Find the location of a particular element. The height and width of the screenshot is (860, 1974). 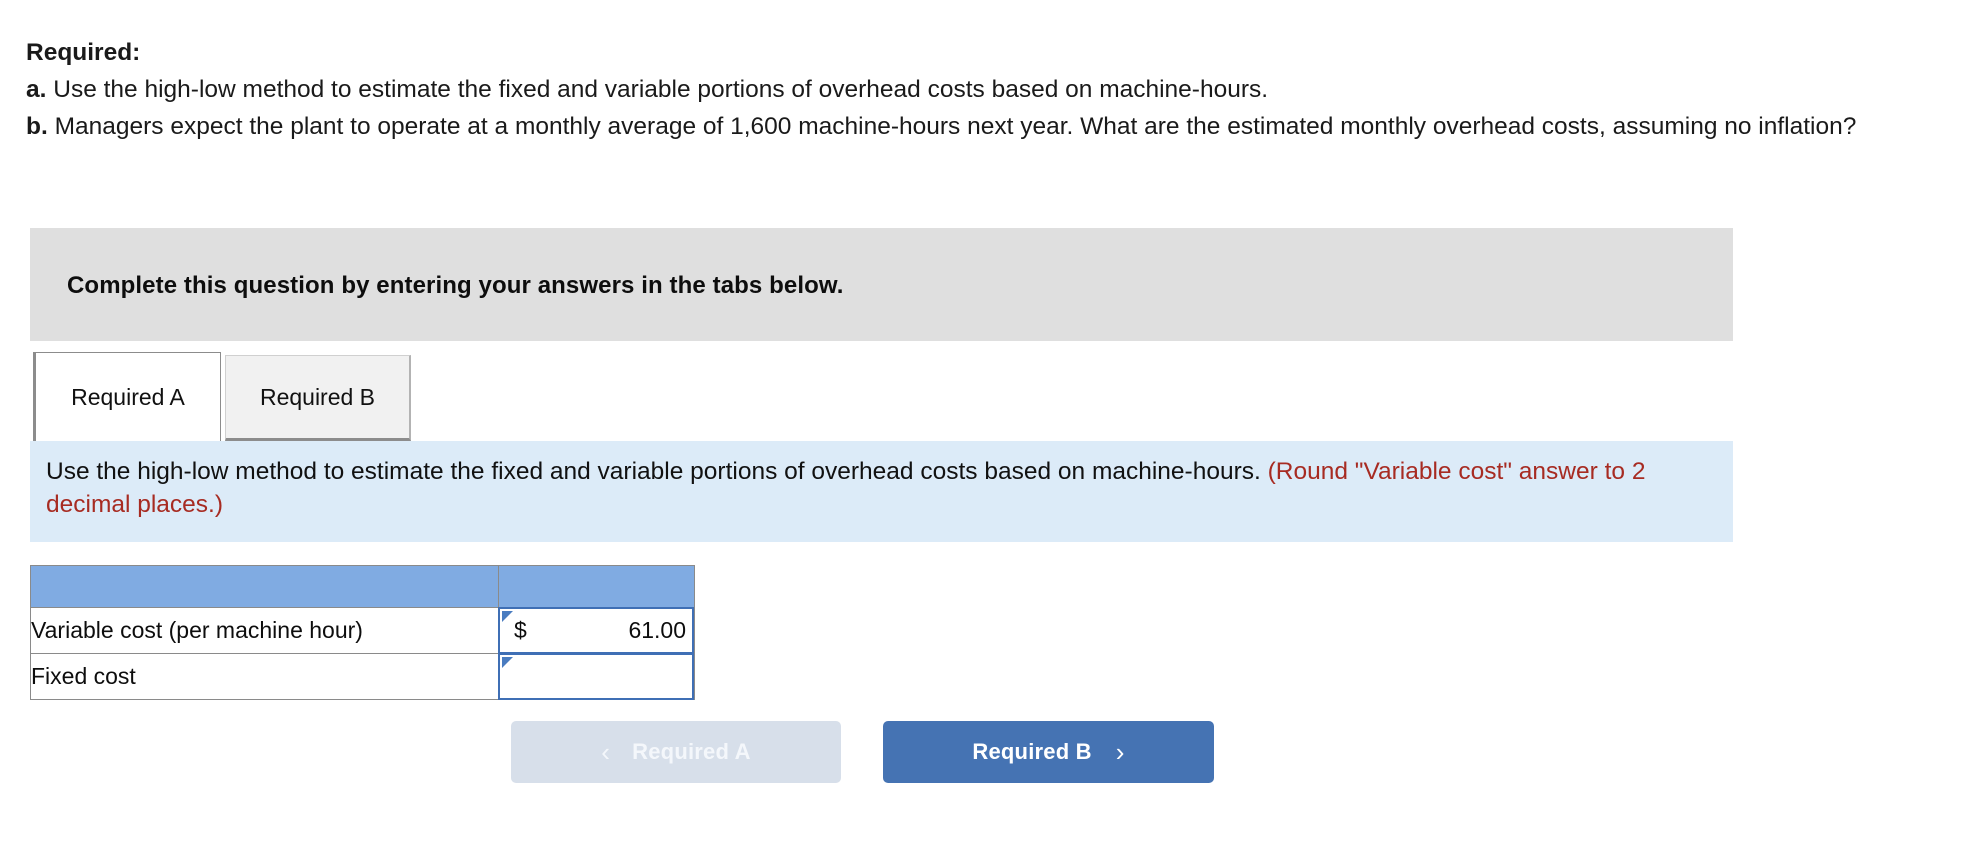

row-label-fixed-cost: Fixed cost is located at coordinates (264, 676).